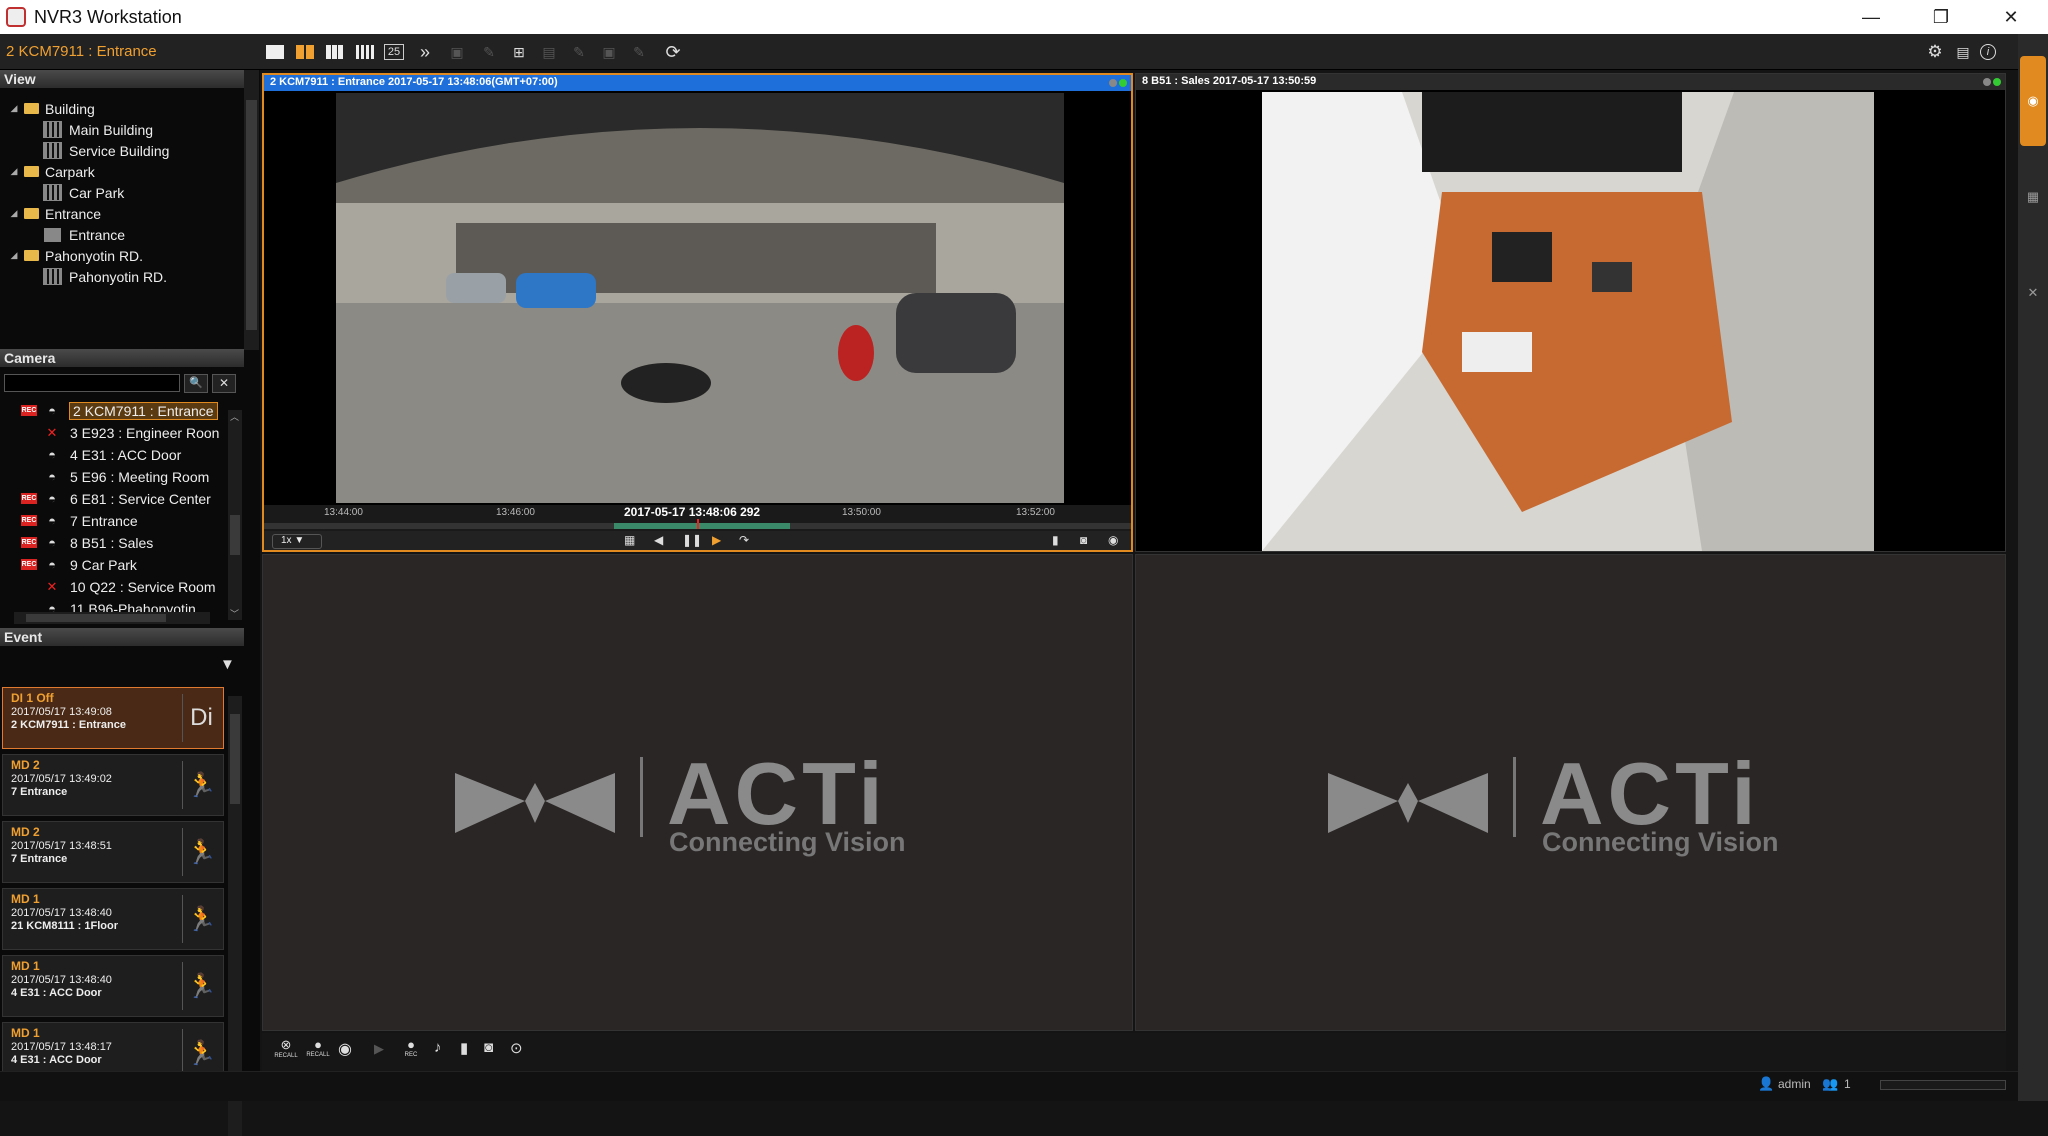 Image resolution: width=2048 pixels, height=1136 pixels. I want to click on minimize-button: —, so click(1871, 17).